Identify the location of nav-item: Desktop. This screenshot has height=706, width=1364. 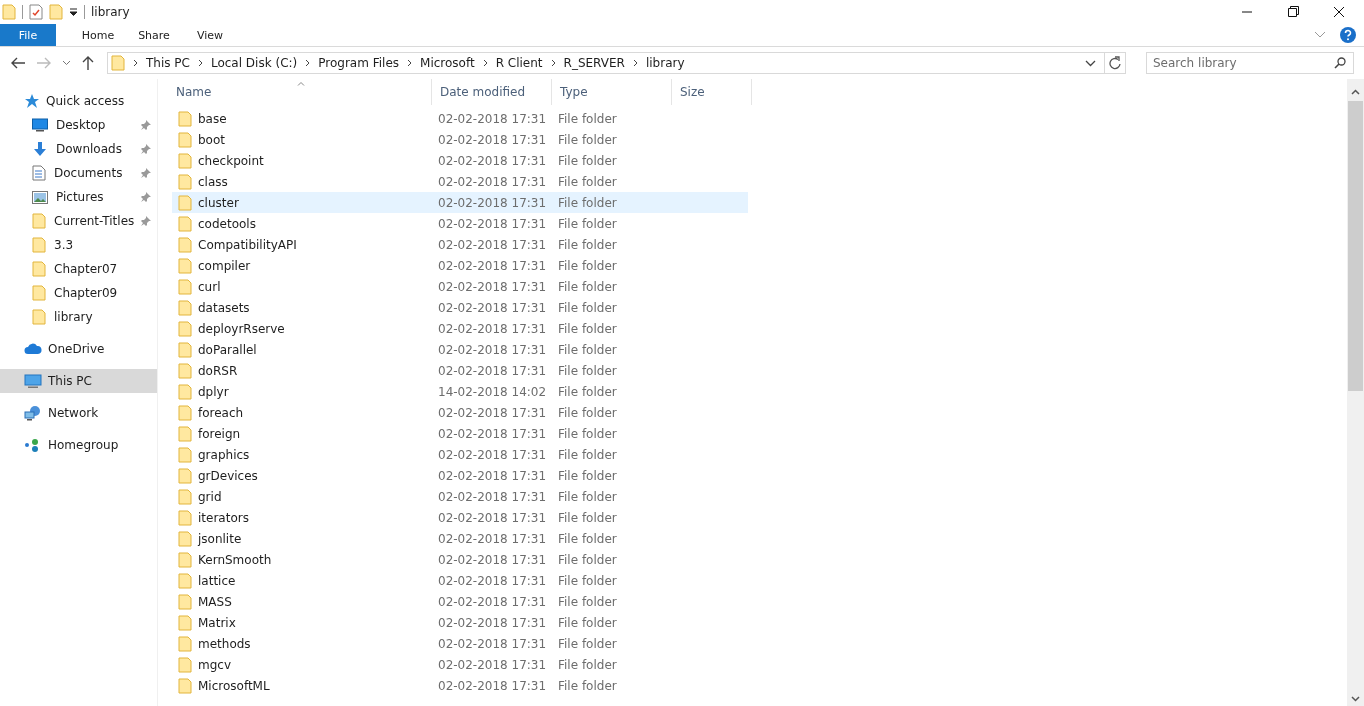
(78, 125).